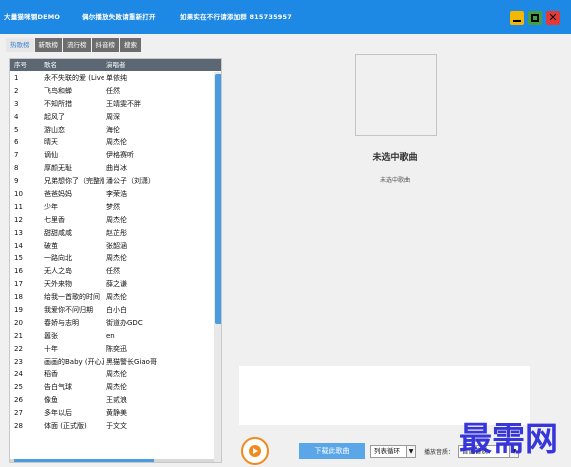 The width and height of the screenshot is (571, 467). Describe the element at coordinates (116, 413) in the screenshot. I see `row-artist: 黄静美` at that location.